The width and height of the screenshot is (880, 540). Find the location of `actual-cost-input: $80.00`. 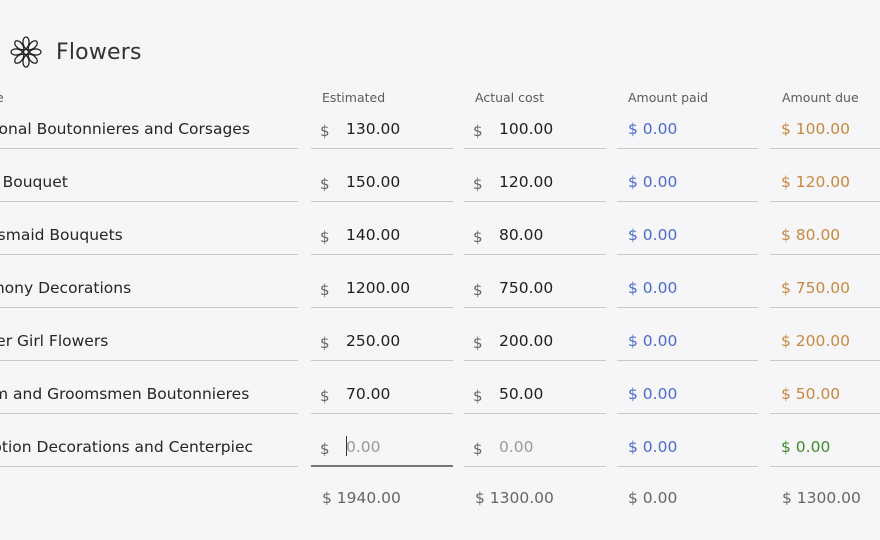

actual-cost-input: $80.00 is located at coordinates (535, 234).